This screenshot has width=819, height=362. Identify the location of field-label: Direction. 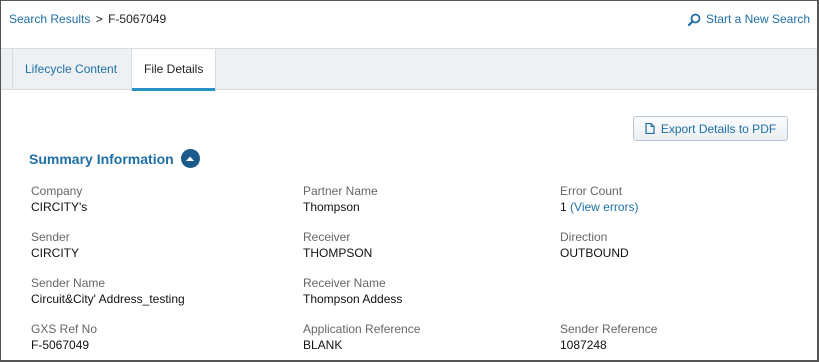
(584, 237).